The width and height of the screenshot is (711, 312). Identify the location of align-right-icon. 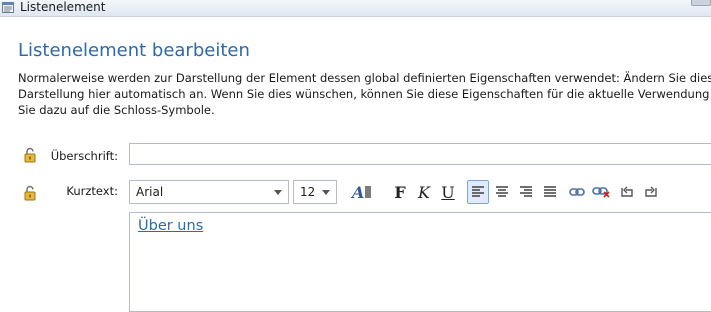
(526, 191).